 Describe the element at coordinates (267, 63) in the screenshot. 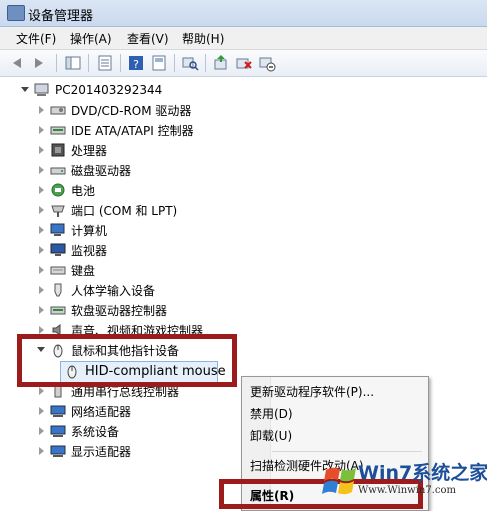

I see `disable-device-icon` at that location.